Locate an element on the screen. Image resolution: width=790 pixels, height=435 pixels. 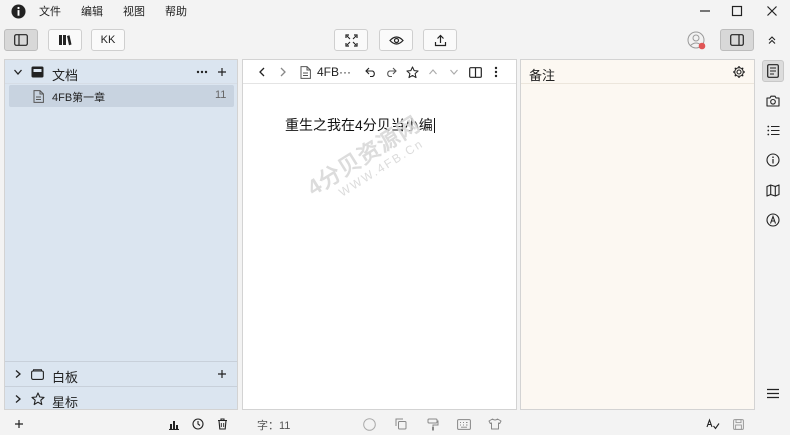
library-button is located at coordinates (65, 40).